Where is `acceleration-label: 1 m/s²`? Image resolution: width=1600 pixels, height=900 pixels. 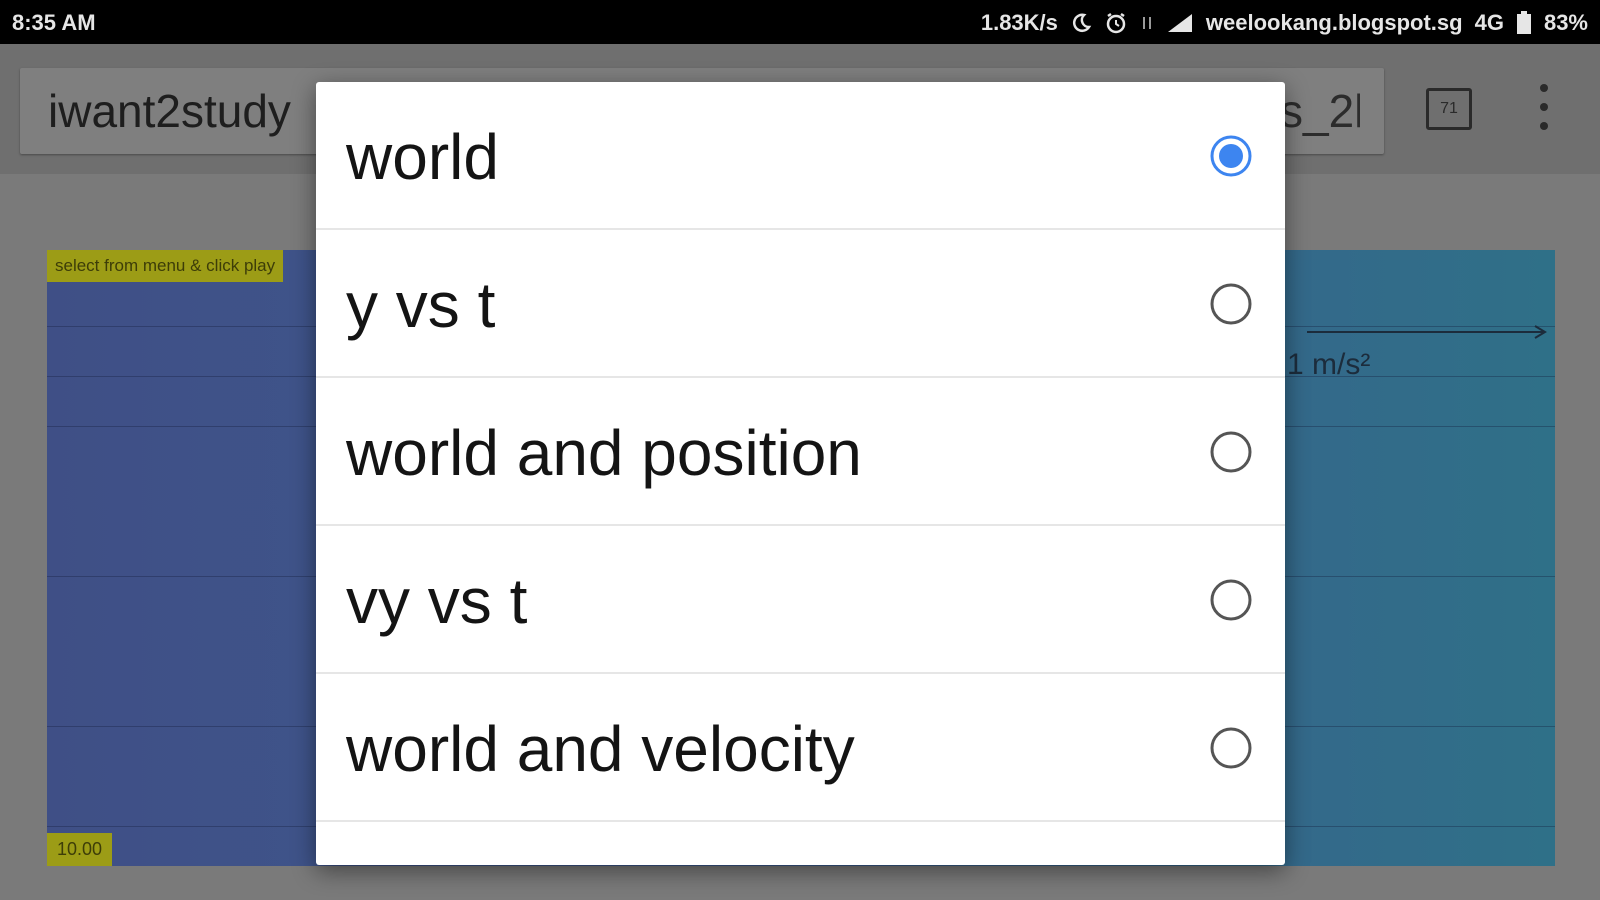
acceleration-label: 1 m/s² is located at coordinates (1329, 364).